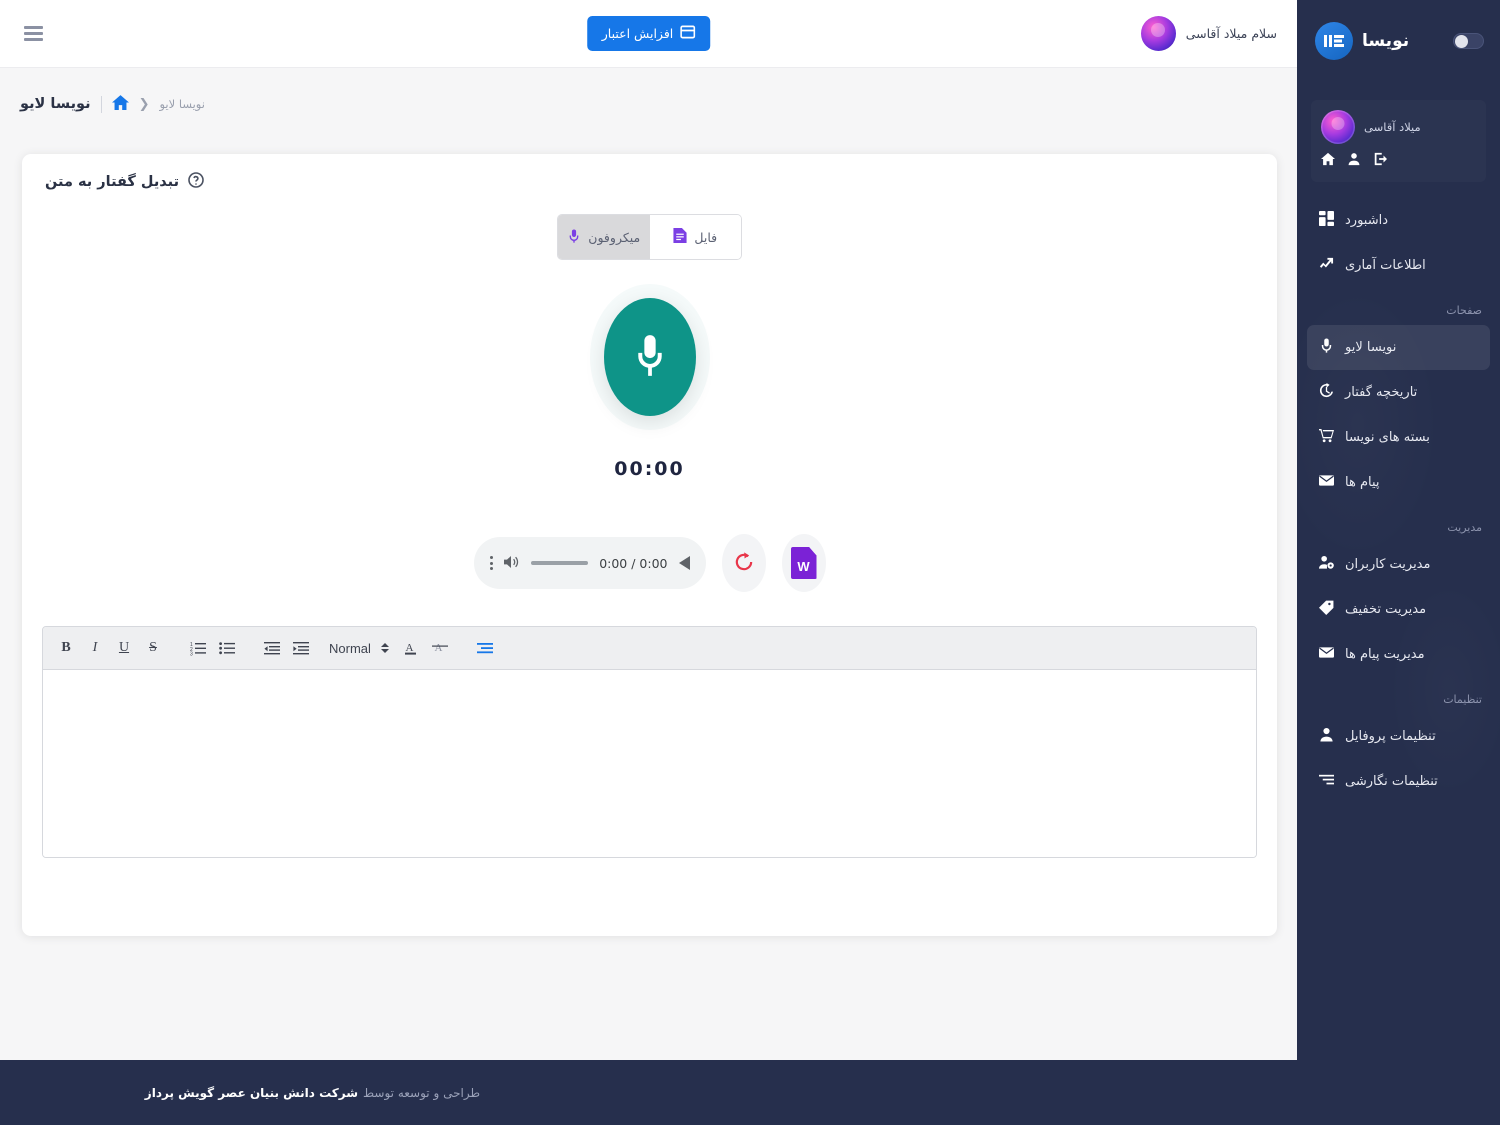  I want to click on bold-button: B, so click(66, 648).